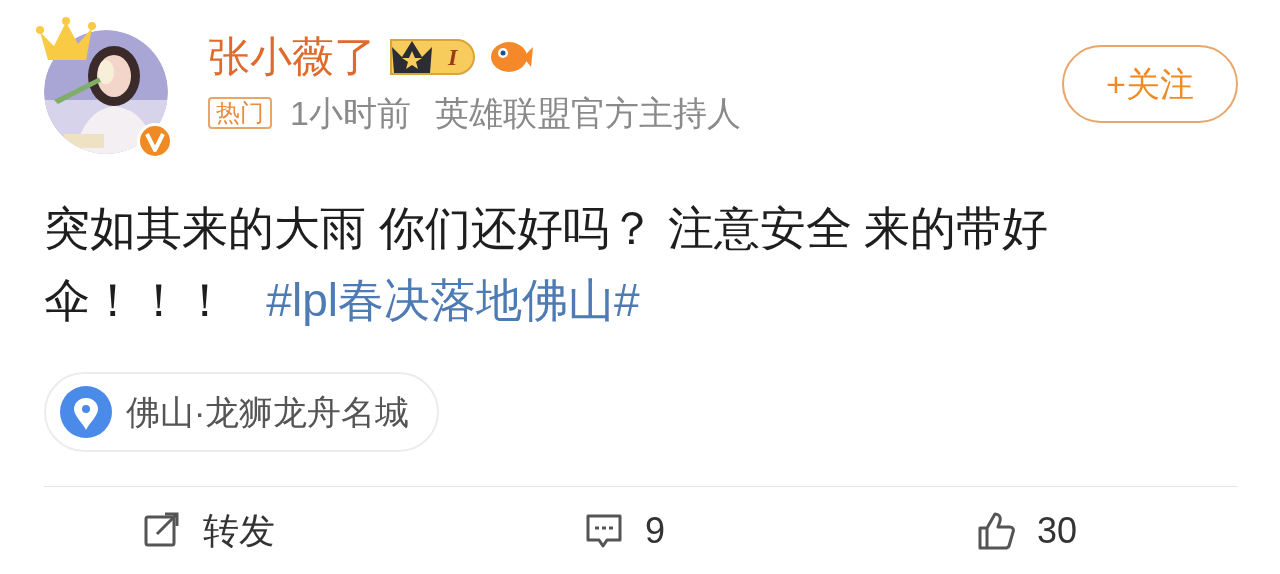 Image resolution: width=1280 pixels, height=574 pixels. I want to click on like-button: 30, so click(1027, 531).